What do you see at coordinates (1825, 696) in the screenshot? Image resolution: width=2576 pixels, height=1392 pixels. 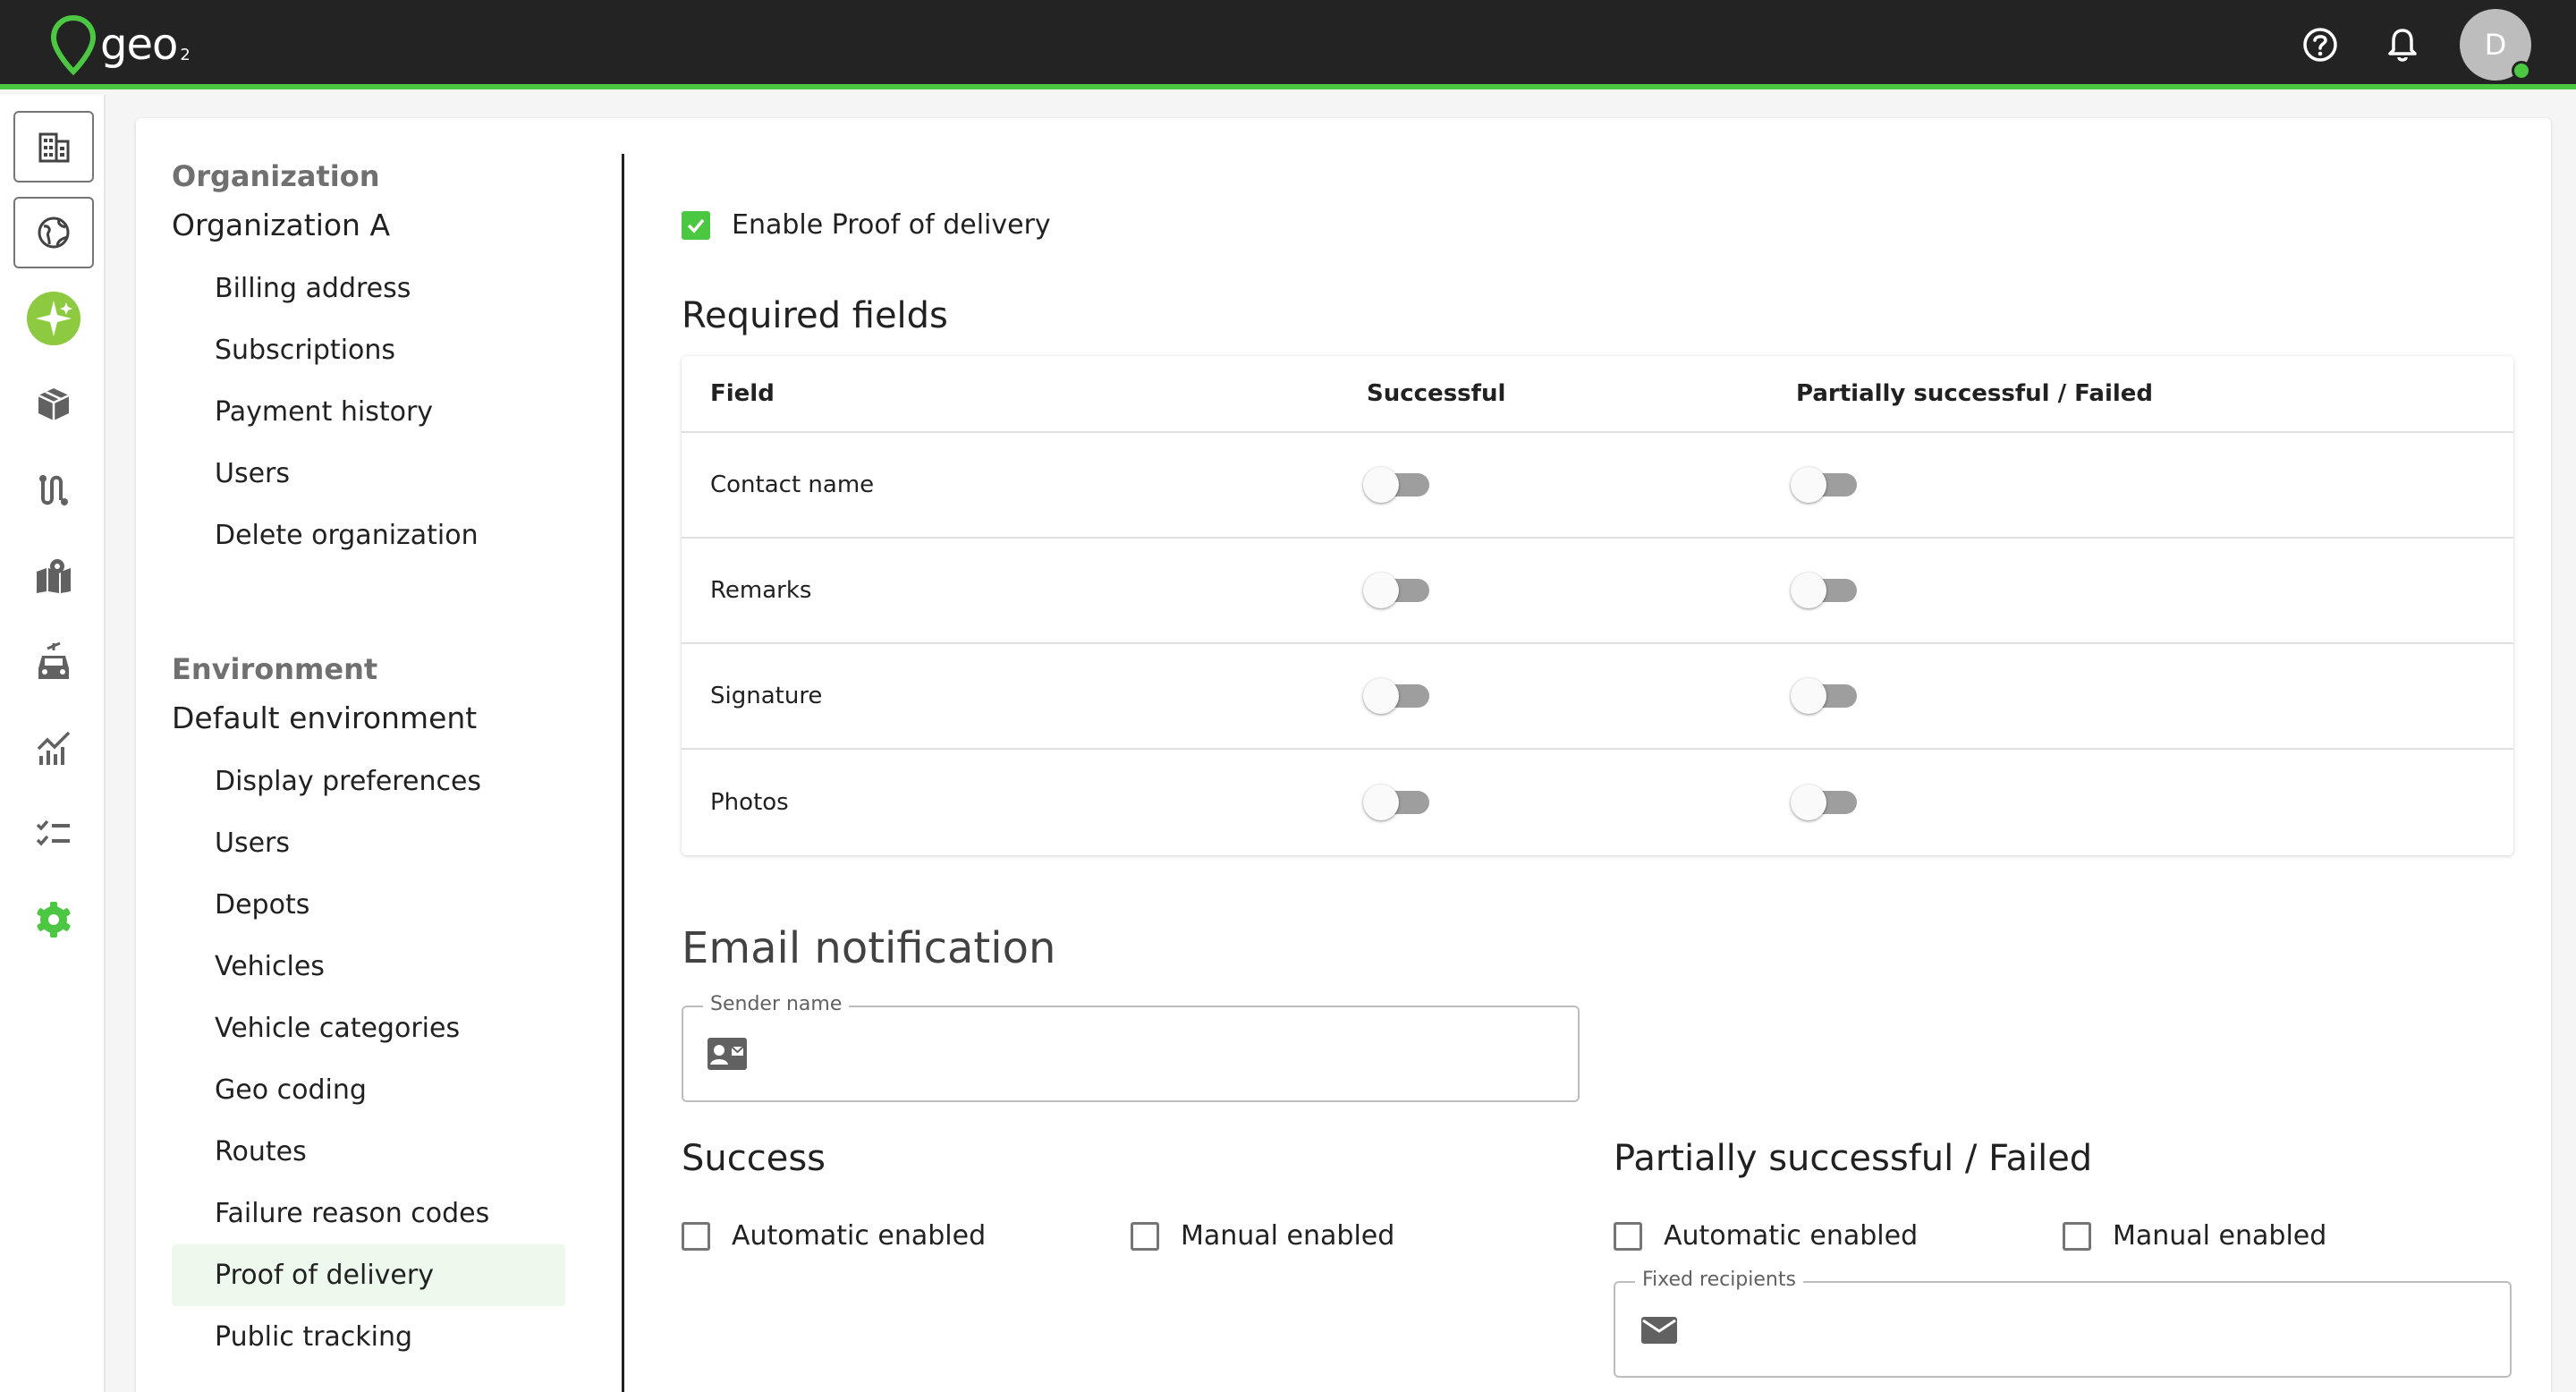 I see `signature-failed-toggle` at bounding box center [1825, 696].